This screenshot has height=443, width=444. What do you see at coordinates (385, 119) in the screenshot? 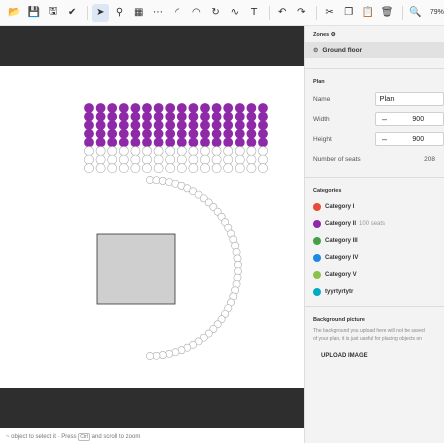
I see `width-decrement-button: –` at bounding box center [385, 119].